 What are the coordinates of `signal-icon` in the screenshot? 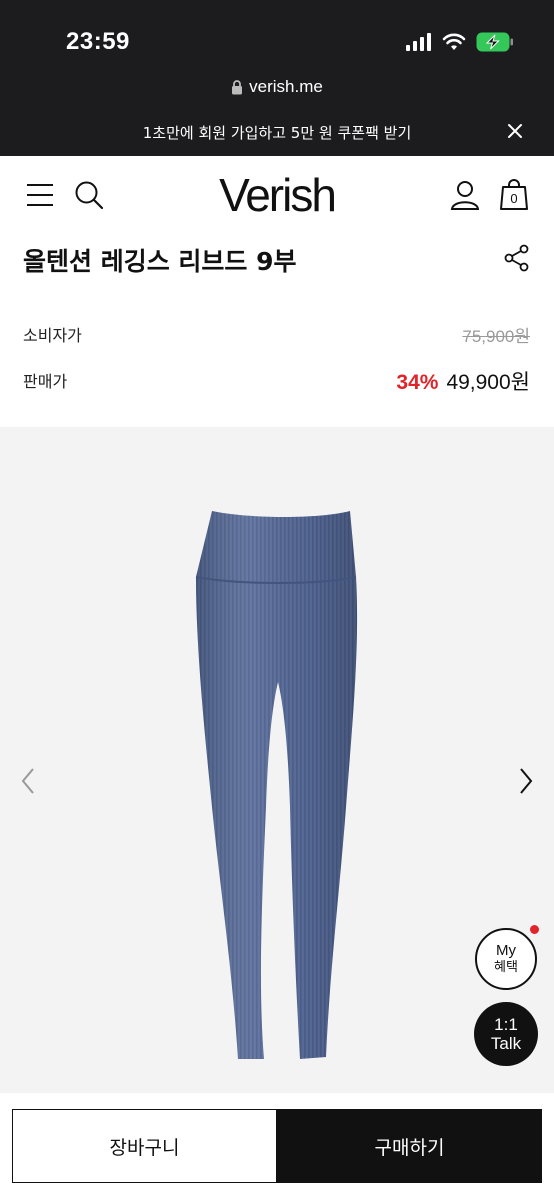 It's located at (418, 42).